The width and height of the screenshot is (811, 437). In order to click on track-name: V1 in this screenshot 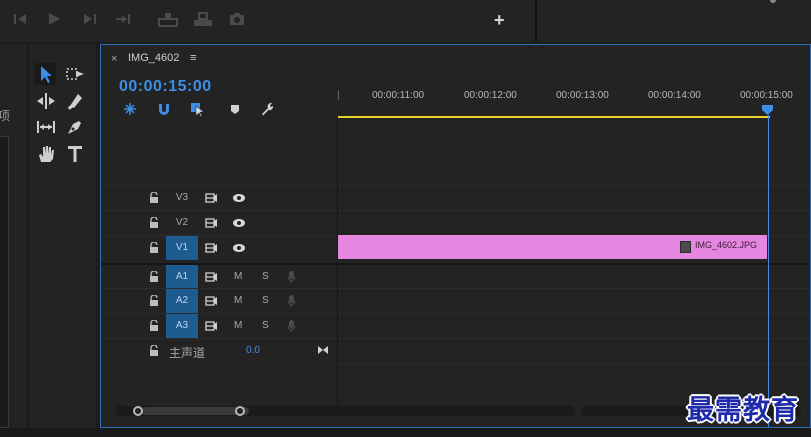, I will do `click(182, 248)`.